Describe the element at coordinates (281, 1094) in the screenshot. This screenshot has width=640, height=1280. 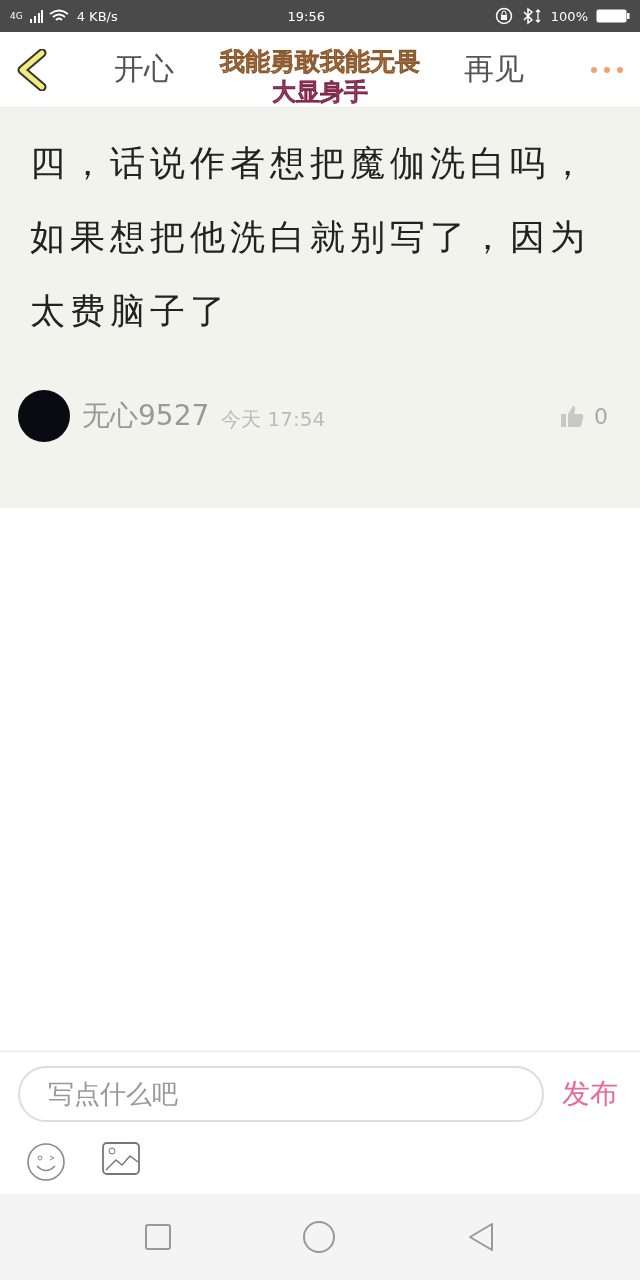
I see `comment-field: 写点什么吧` at that location.